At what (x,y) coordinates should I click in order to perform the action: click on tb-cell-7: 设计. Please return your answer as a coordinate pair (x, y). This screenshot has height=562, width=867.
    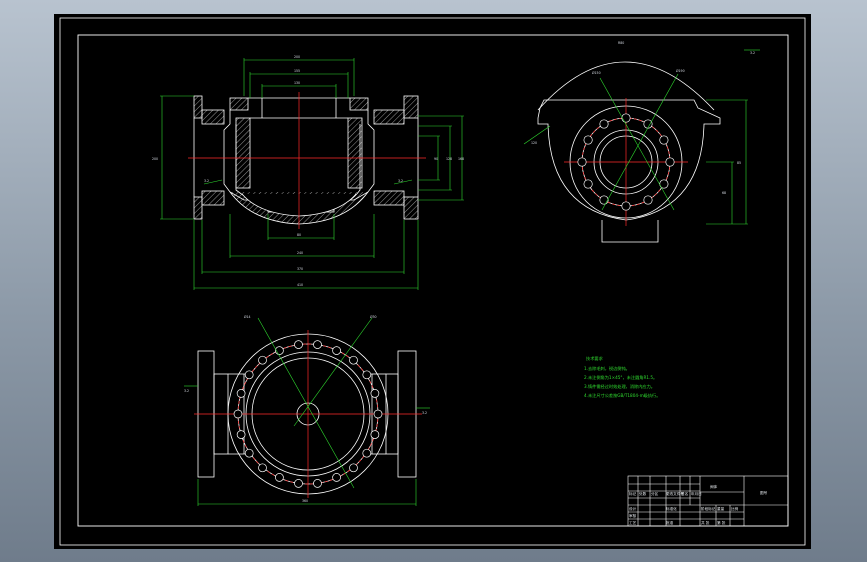
    Looking at the image, I should click on (633, 508).